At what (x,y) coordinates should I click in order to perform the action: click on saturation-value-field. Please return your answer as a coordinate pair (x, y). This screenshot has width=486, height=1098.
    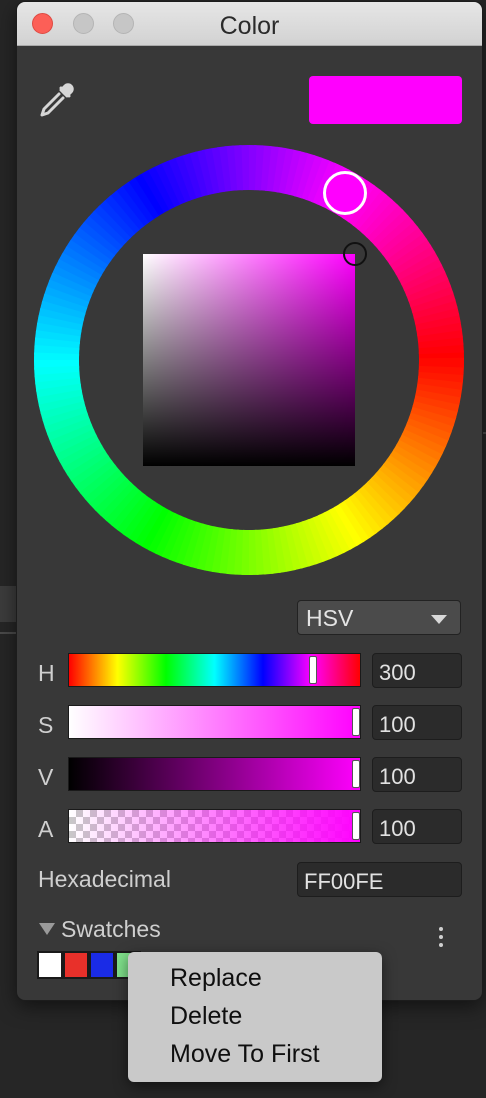
    Looking at the image, I should click on (417, 722).